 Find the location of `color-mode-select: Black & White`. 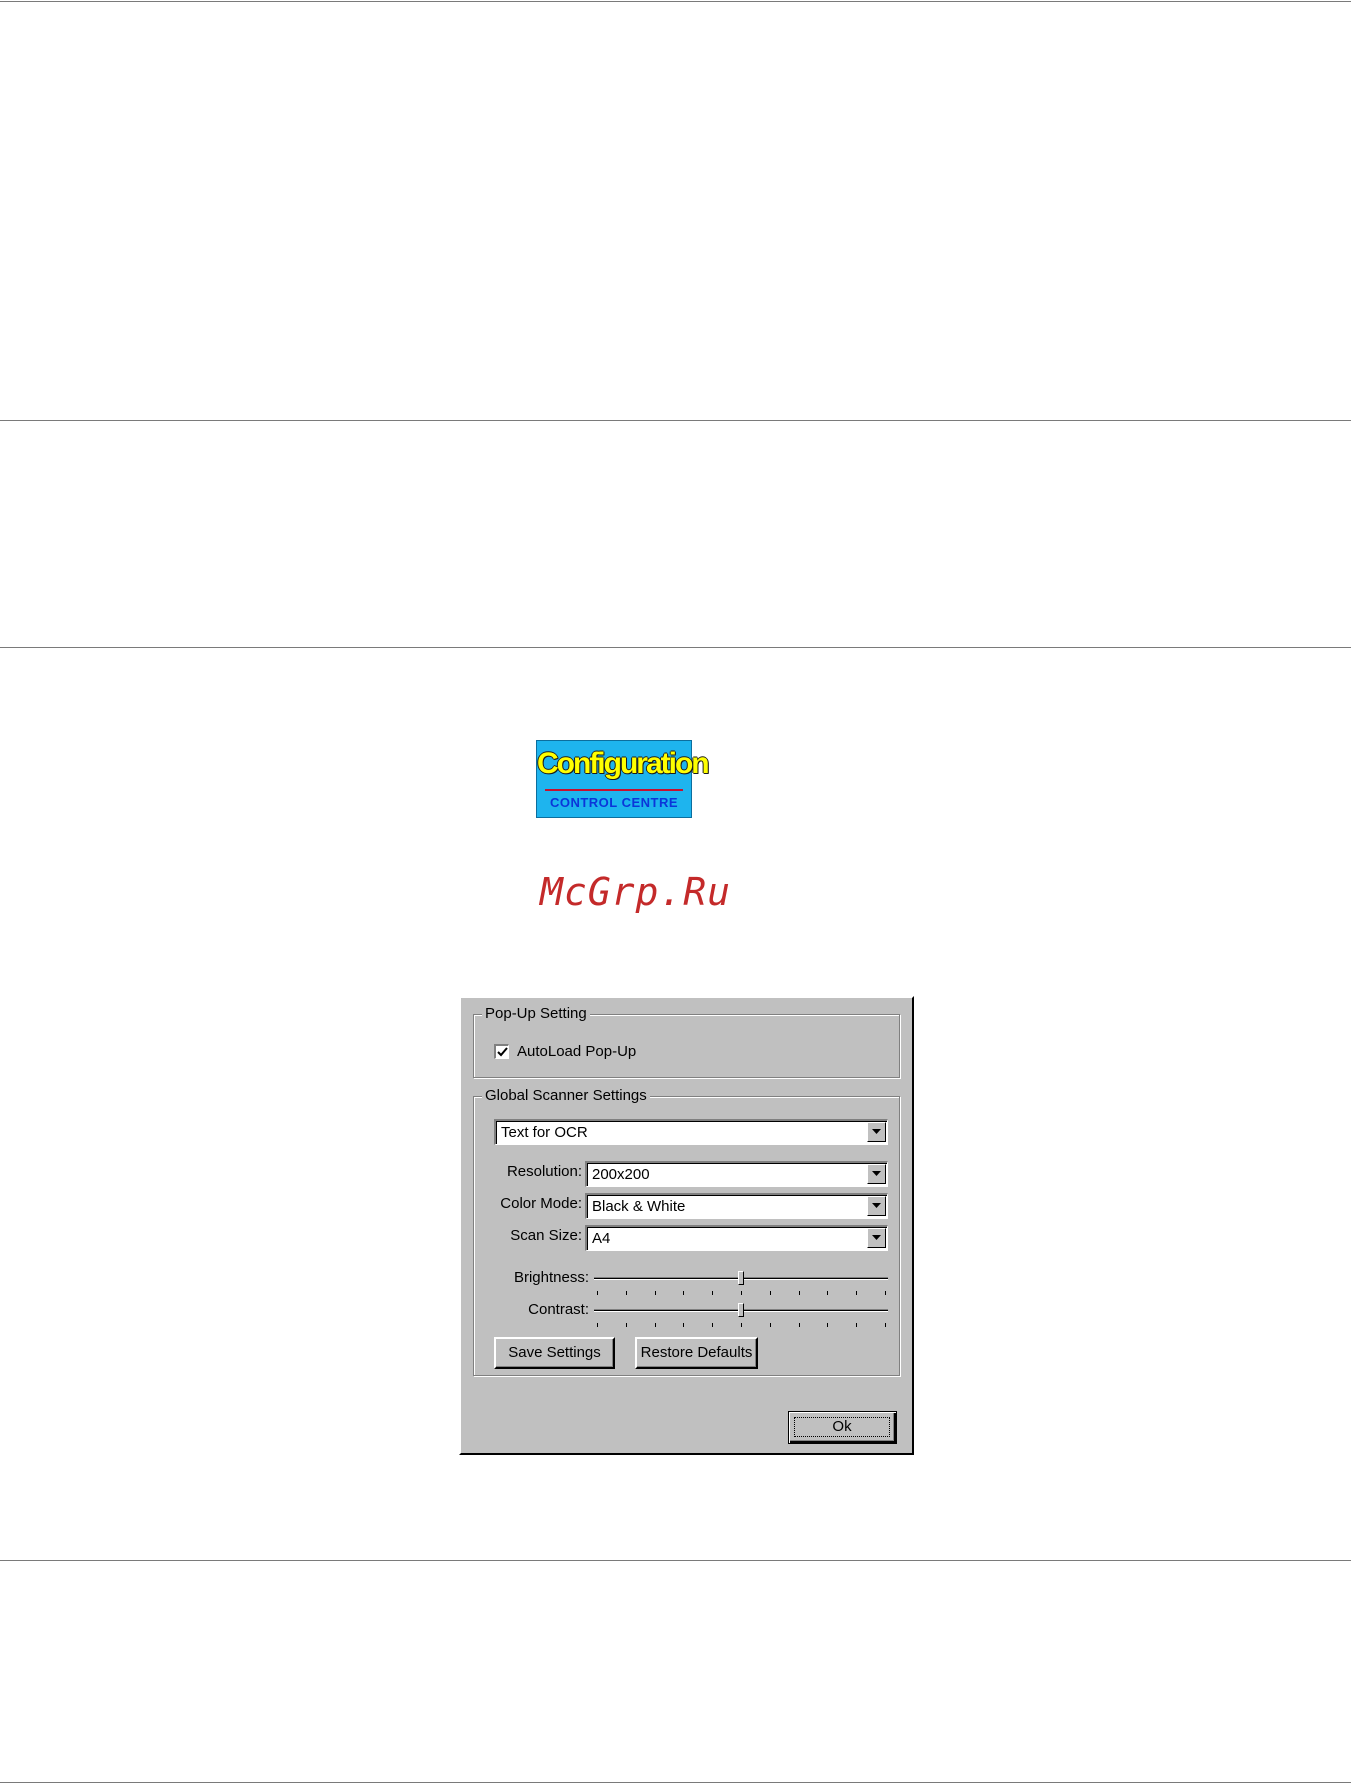

color-mode-select: Black & White is located at coordinates (736, 1206).